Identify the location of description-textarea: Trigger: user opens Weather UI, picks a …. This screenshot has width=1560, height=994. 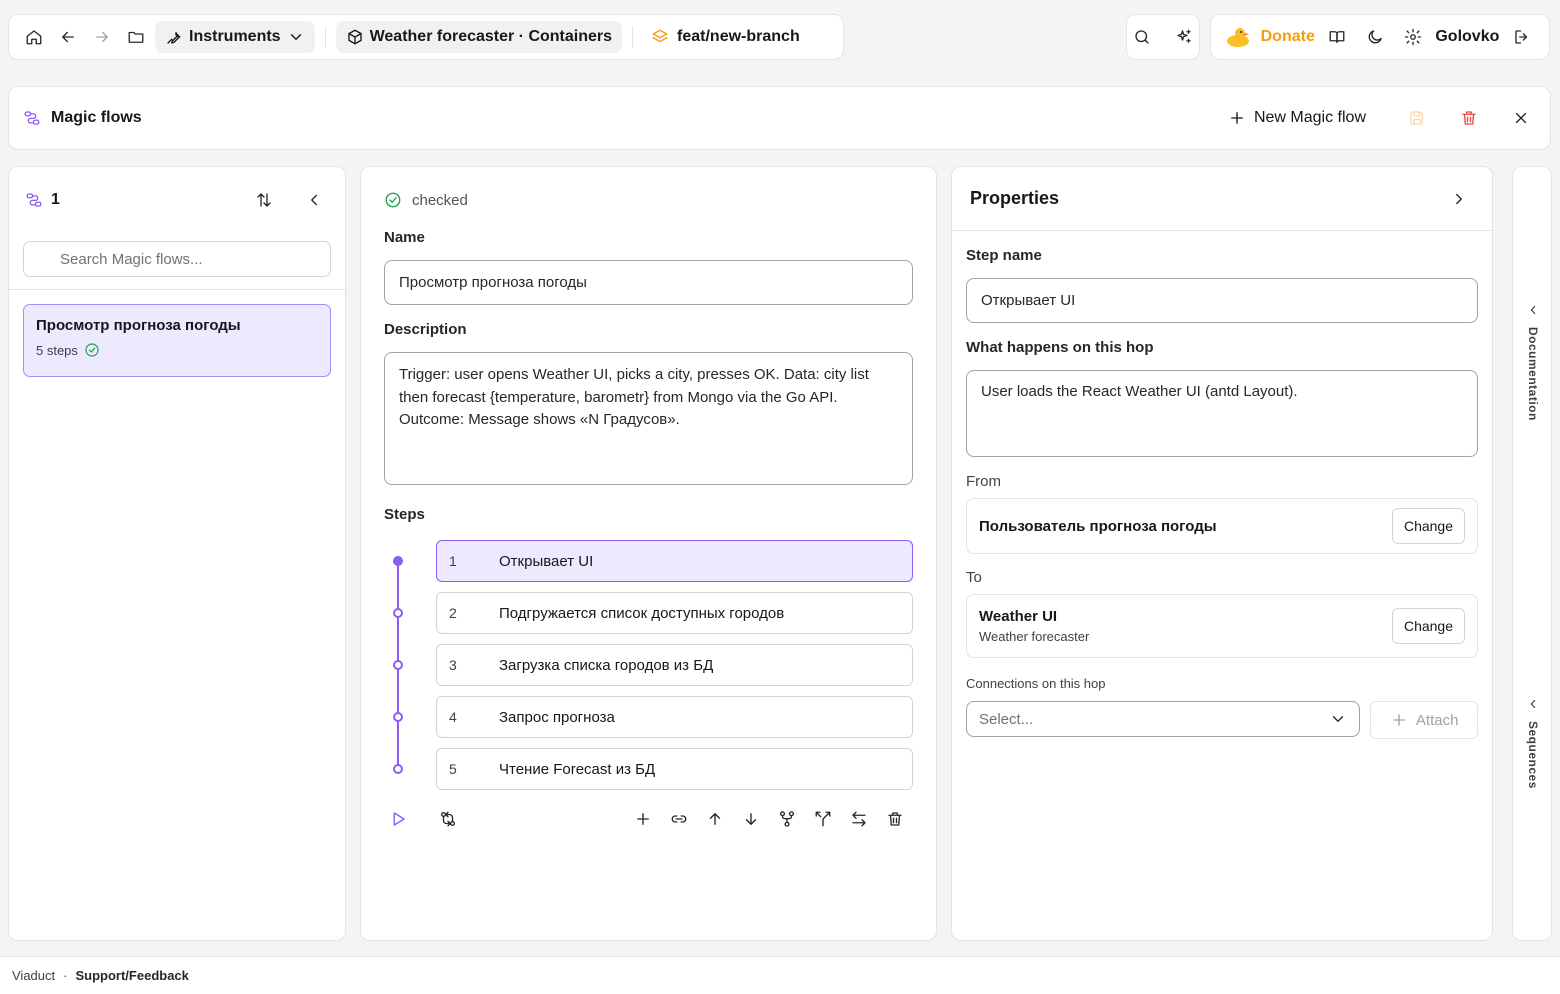
(648, 418).